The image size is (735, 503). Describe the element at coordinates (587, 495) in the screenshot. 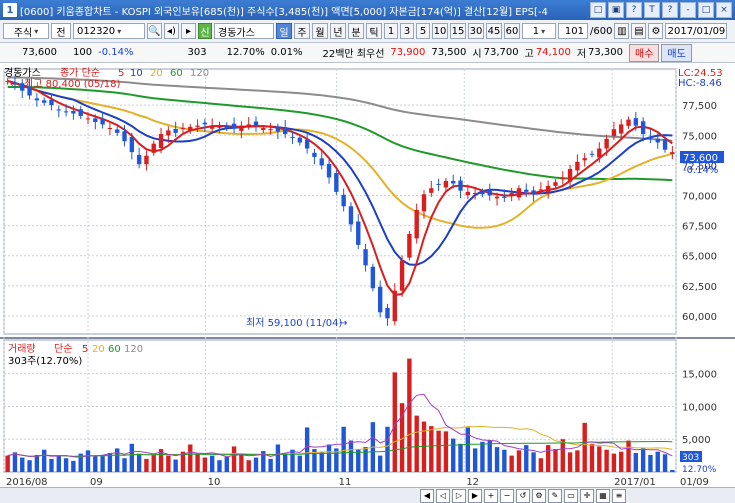

I see `cross-icon: ✛` at that location.